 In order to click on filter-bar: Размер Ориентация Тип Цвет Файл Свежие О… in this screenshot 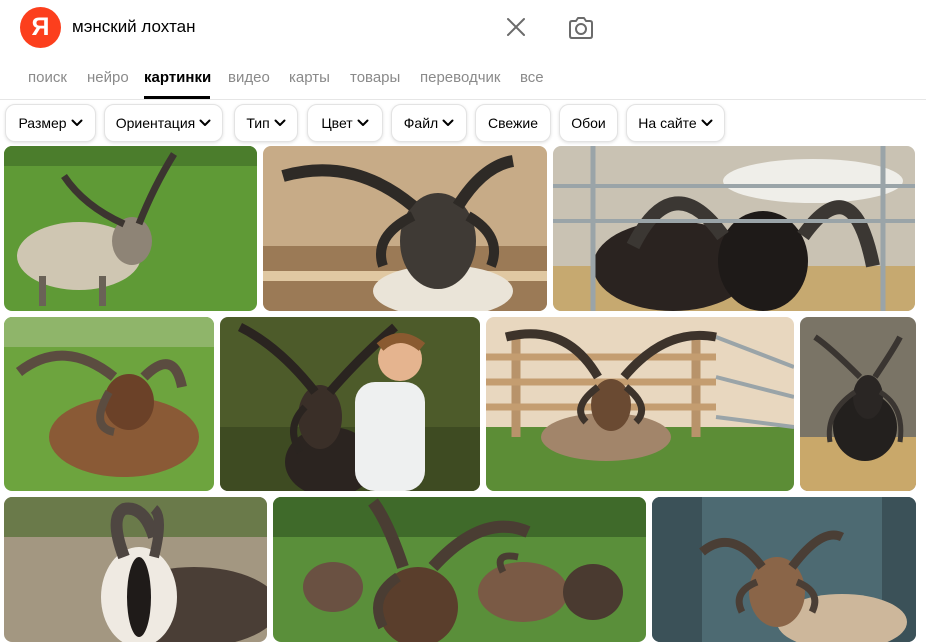, I will do `click(463, 124)`.